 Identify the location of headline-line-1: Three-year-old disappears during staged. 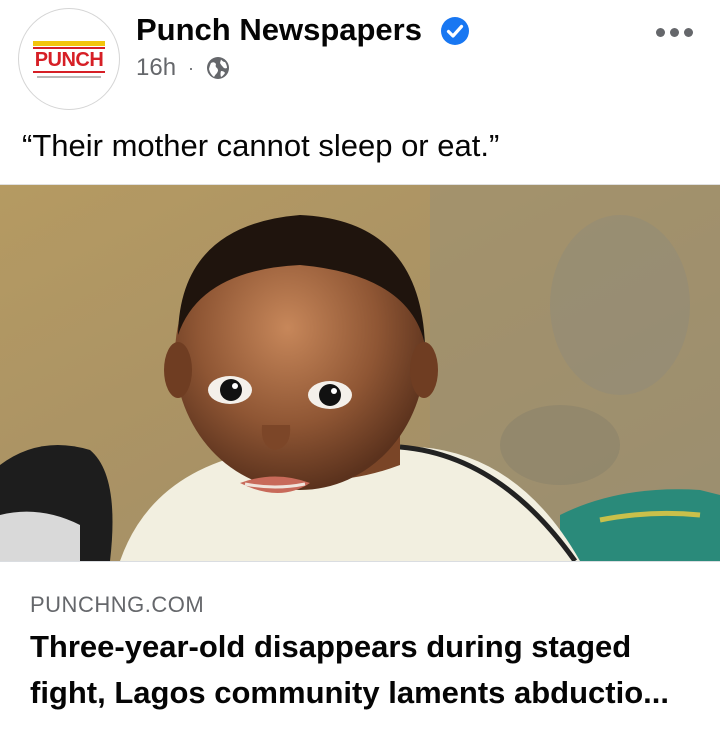
(331, 646).